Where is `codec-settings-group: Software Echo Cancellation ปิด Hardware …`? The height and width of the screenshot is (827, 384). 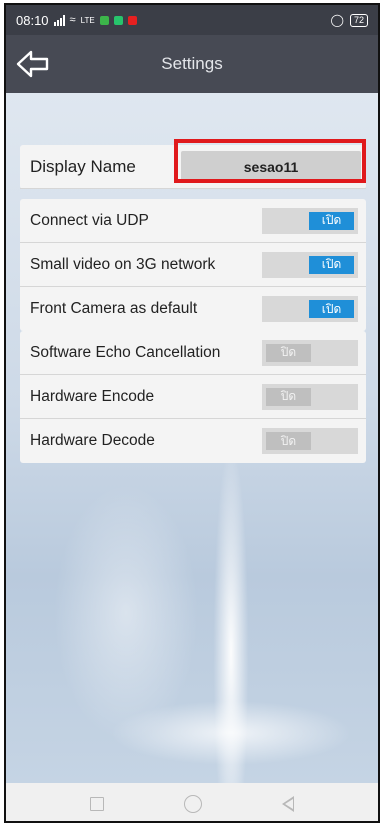 codec-settings-group: Software Echo Cancellation ปิด Hardware … is located at coordinates (193, 397).